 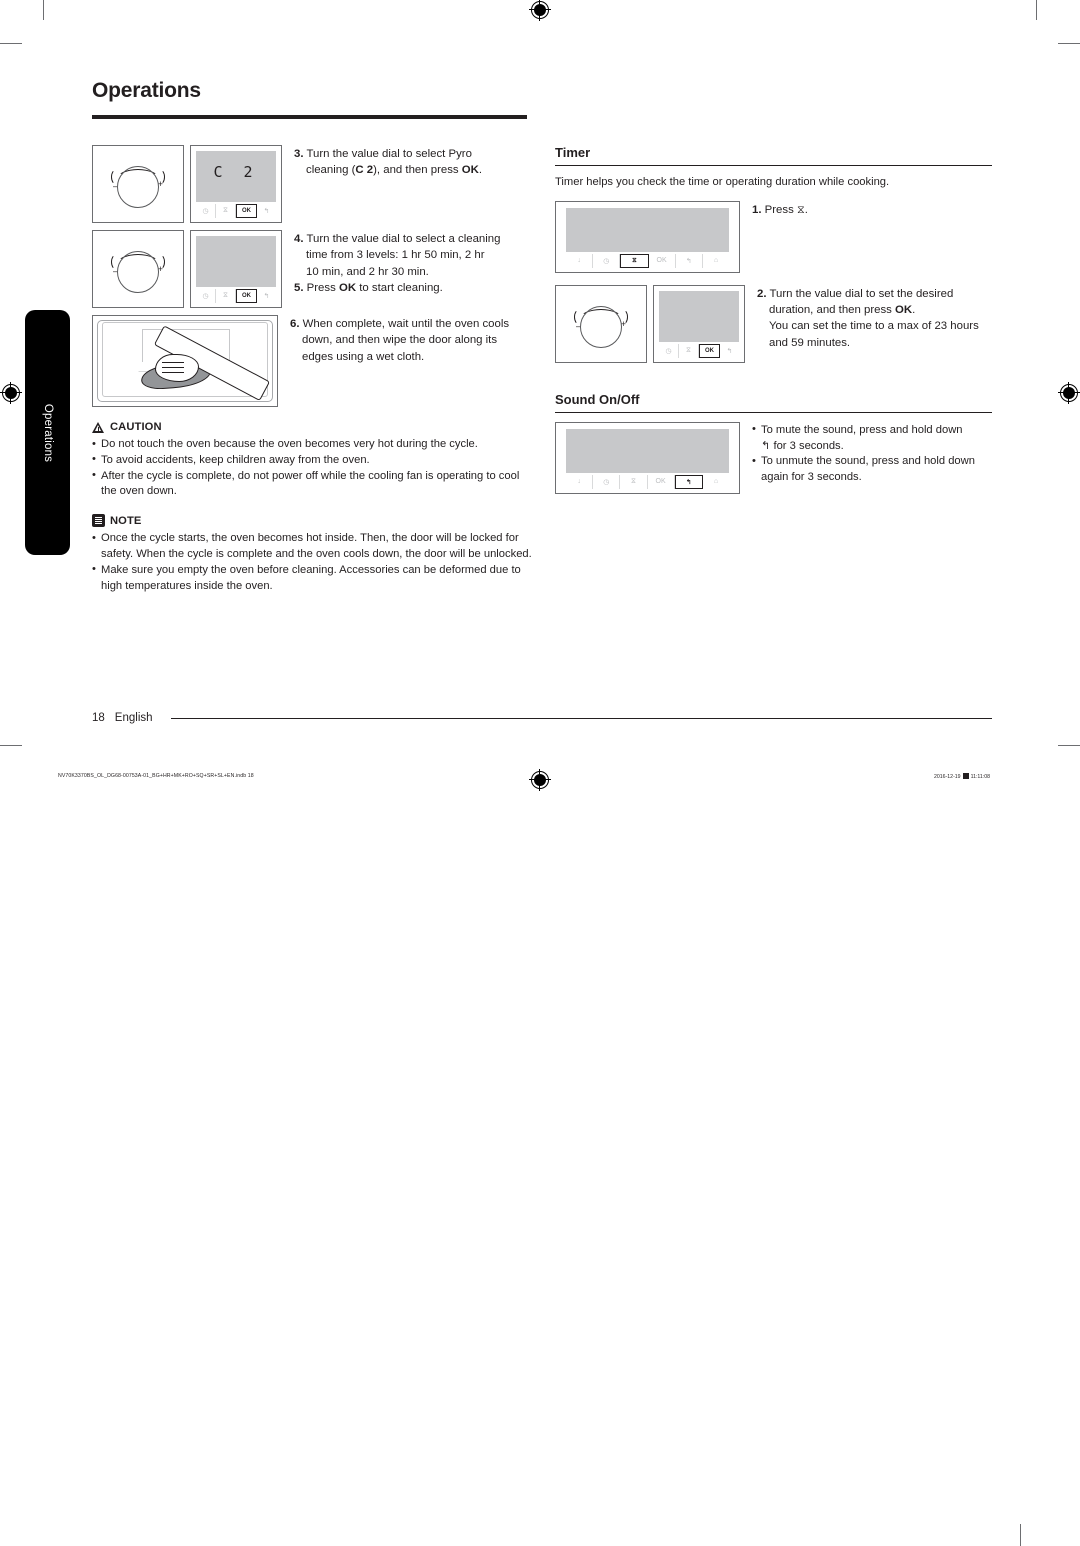 I want to click on step-3-line-2: cleaning (C 2), and then press OK., so click(x=394, y=170).